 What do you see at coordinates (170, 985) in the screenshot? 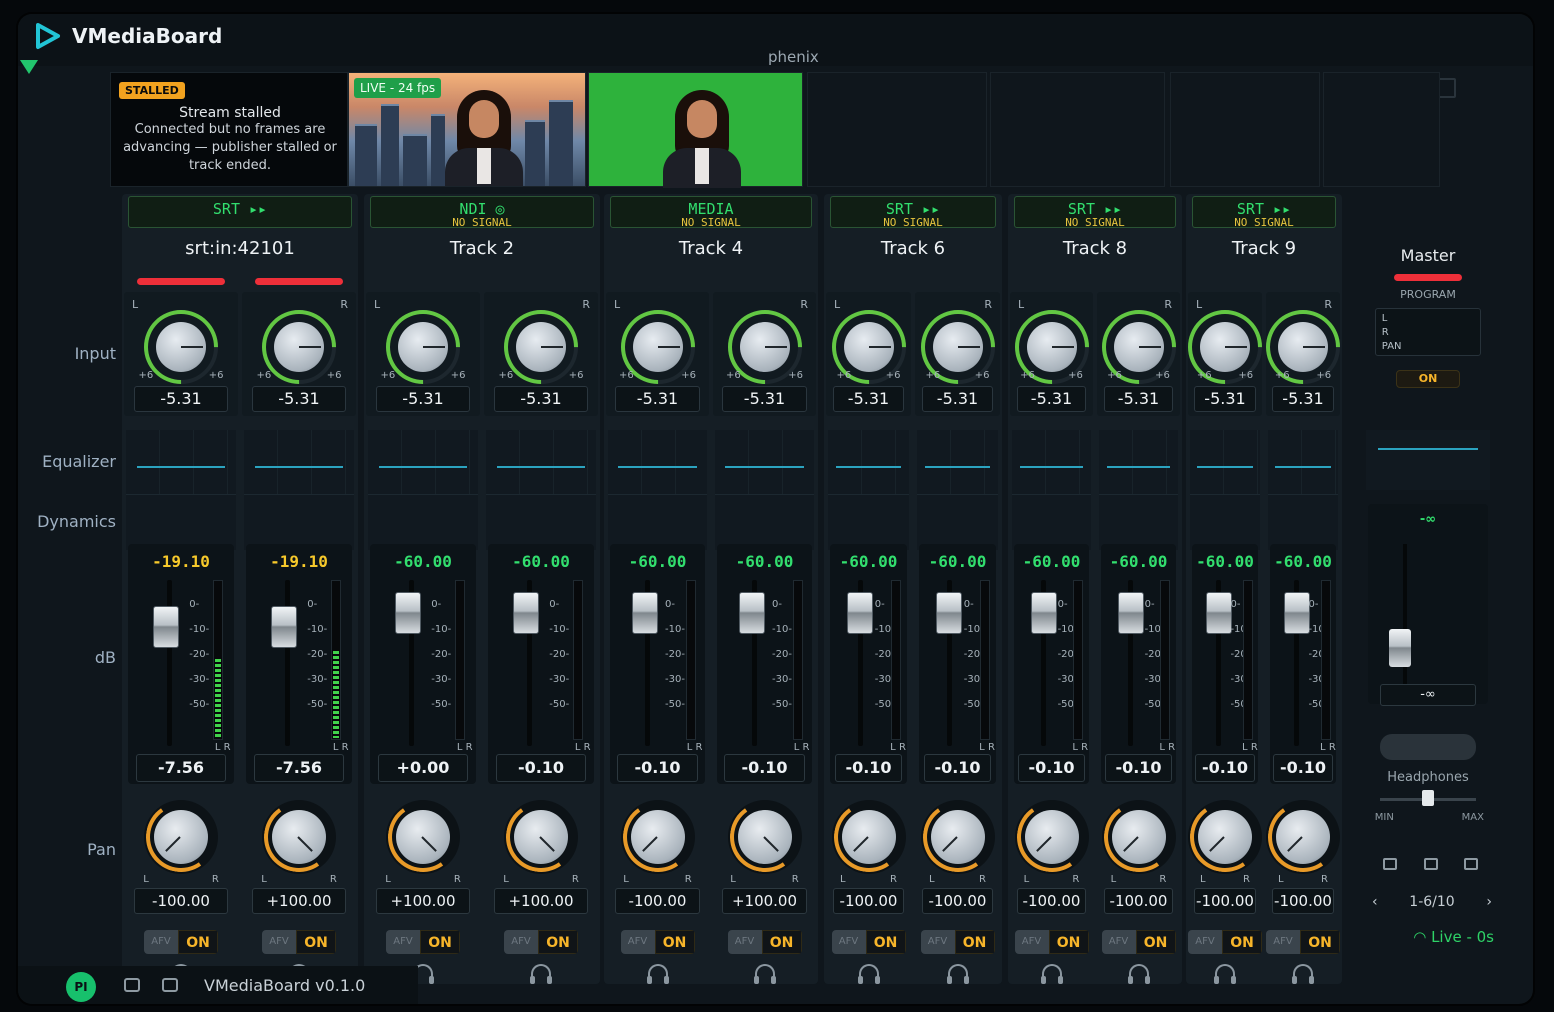
I see `layers-icon` at bounding box center [170, 985].